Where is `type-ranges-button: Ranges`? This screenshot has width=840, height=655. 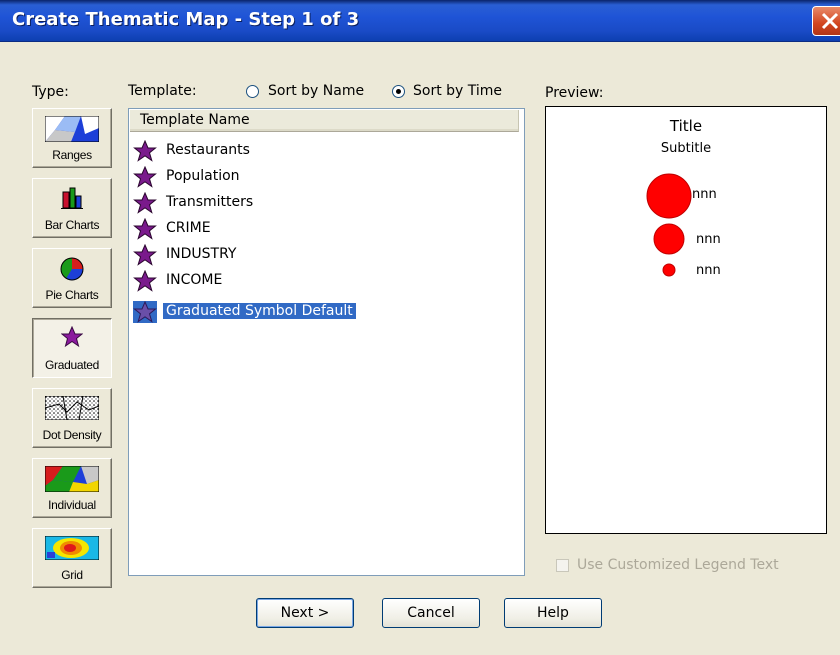
type-ranges-button: Ranges is located at coordinates (72, 138).